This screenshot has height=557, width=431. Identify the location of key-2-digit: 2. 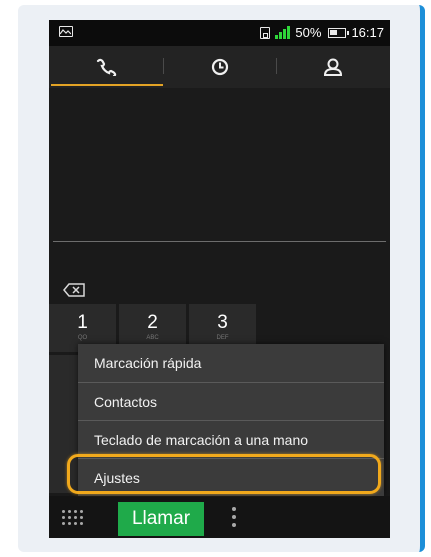
(152, 322).